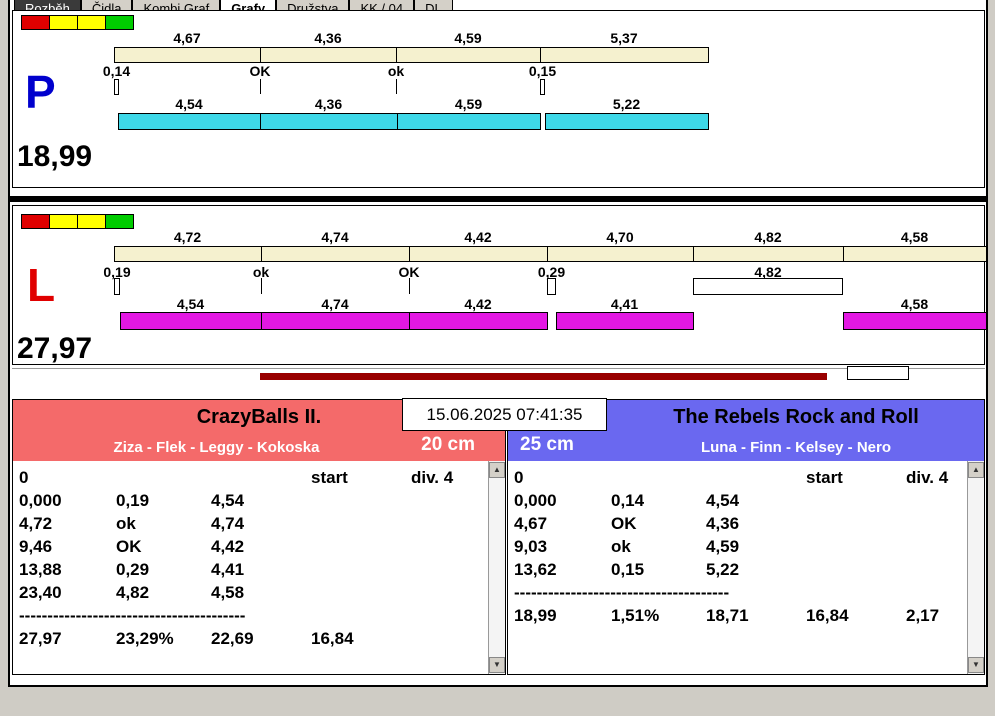  Describe the element at coordinates (531, 523) in the screenshot. I see `table-cell: 4,67` at that location.